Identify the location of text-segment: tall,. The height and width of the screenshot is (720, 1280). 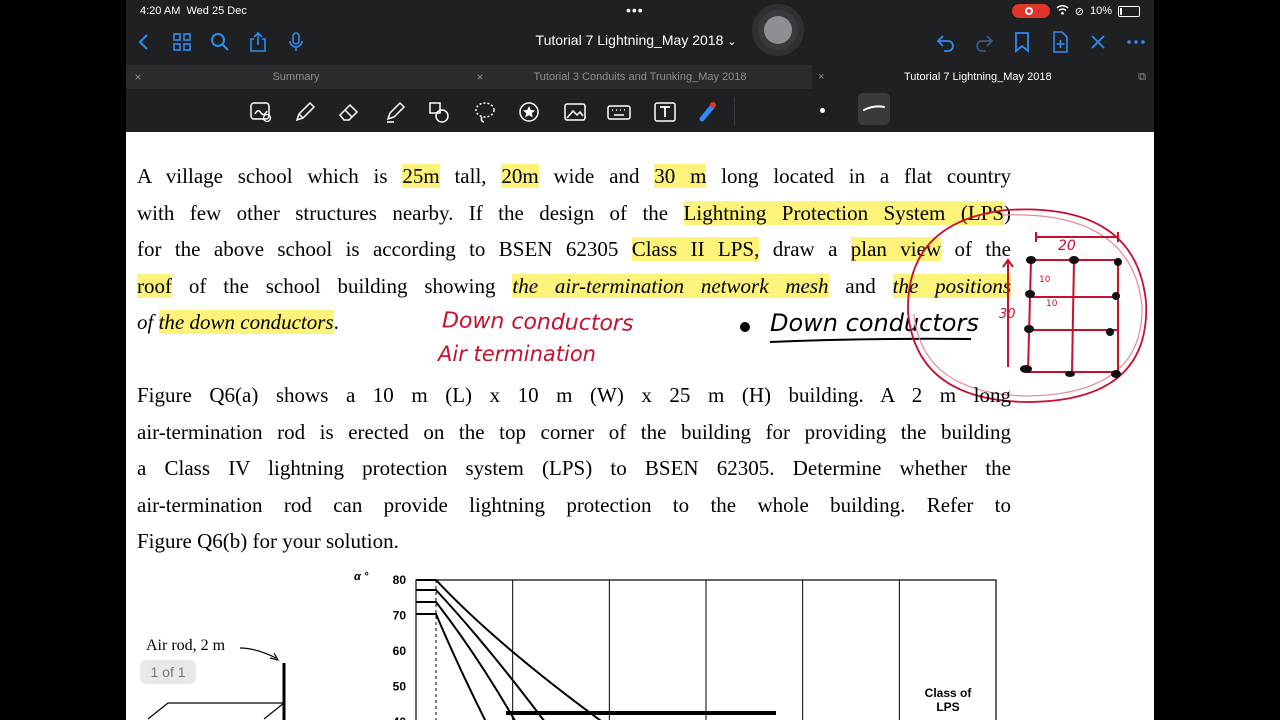
(470, 176).